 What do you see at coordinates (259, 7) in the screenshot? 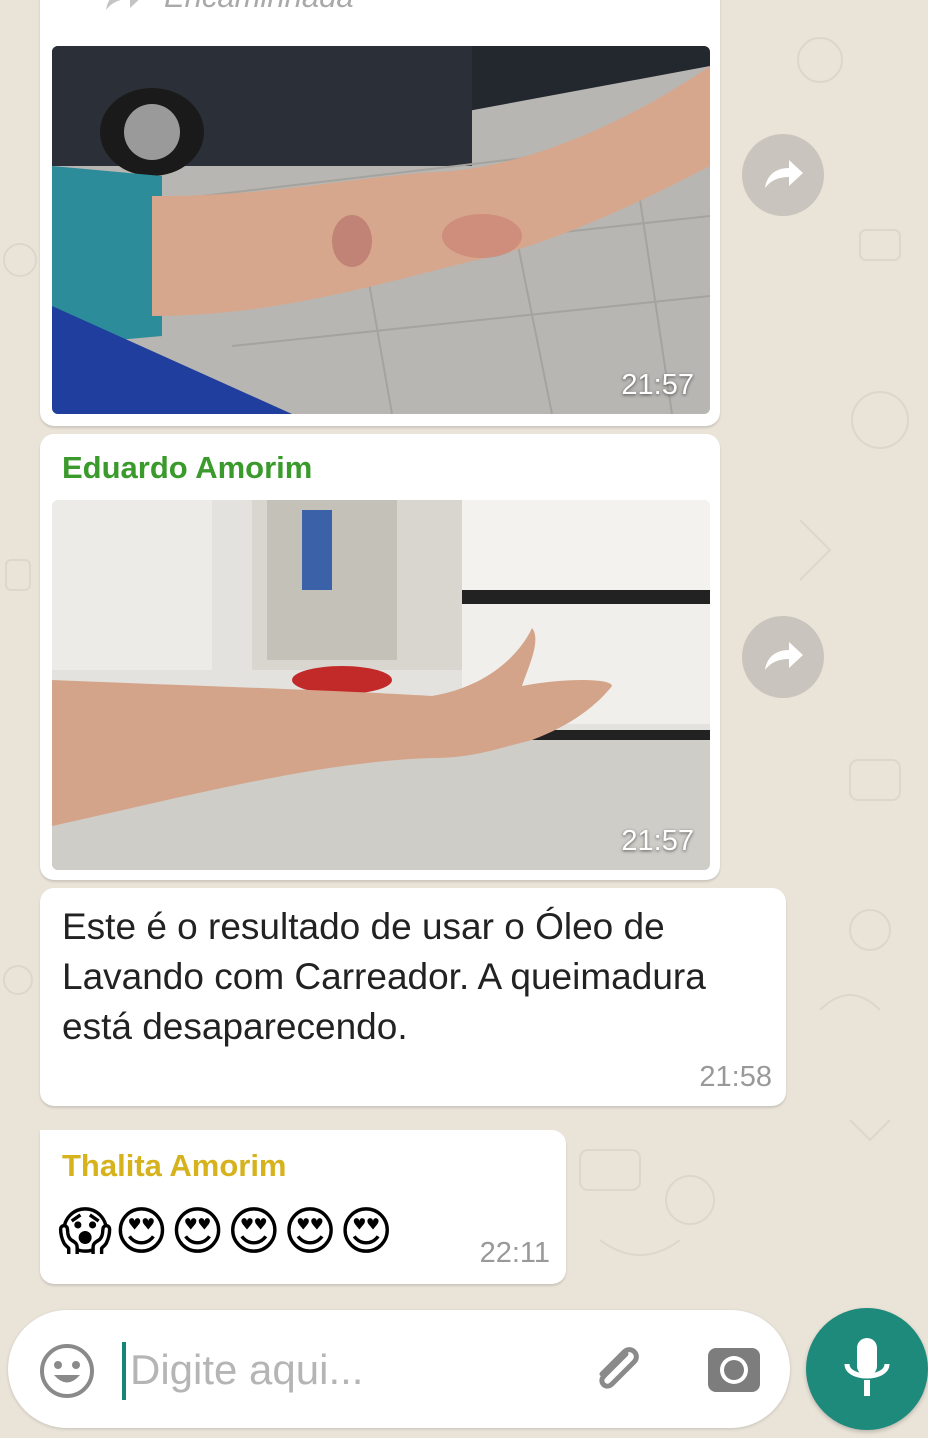
I see `forwarded-text: Encaminhada` at bounding box center [259, 7].